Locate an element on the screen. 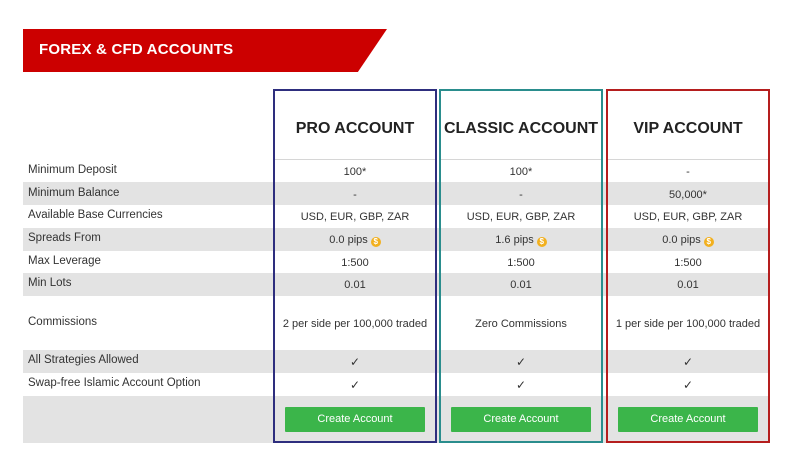  row-label-spreads-from: Spreads From is located at coordinates (64, 238).